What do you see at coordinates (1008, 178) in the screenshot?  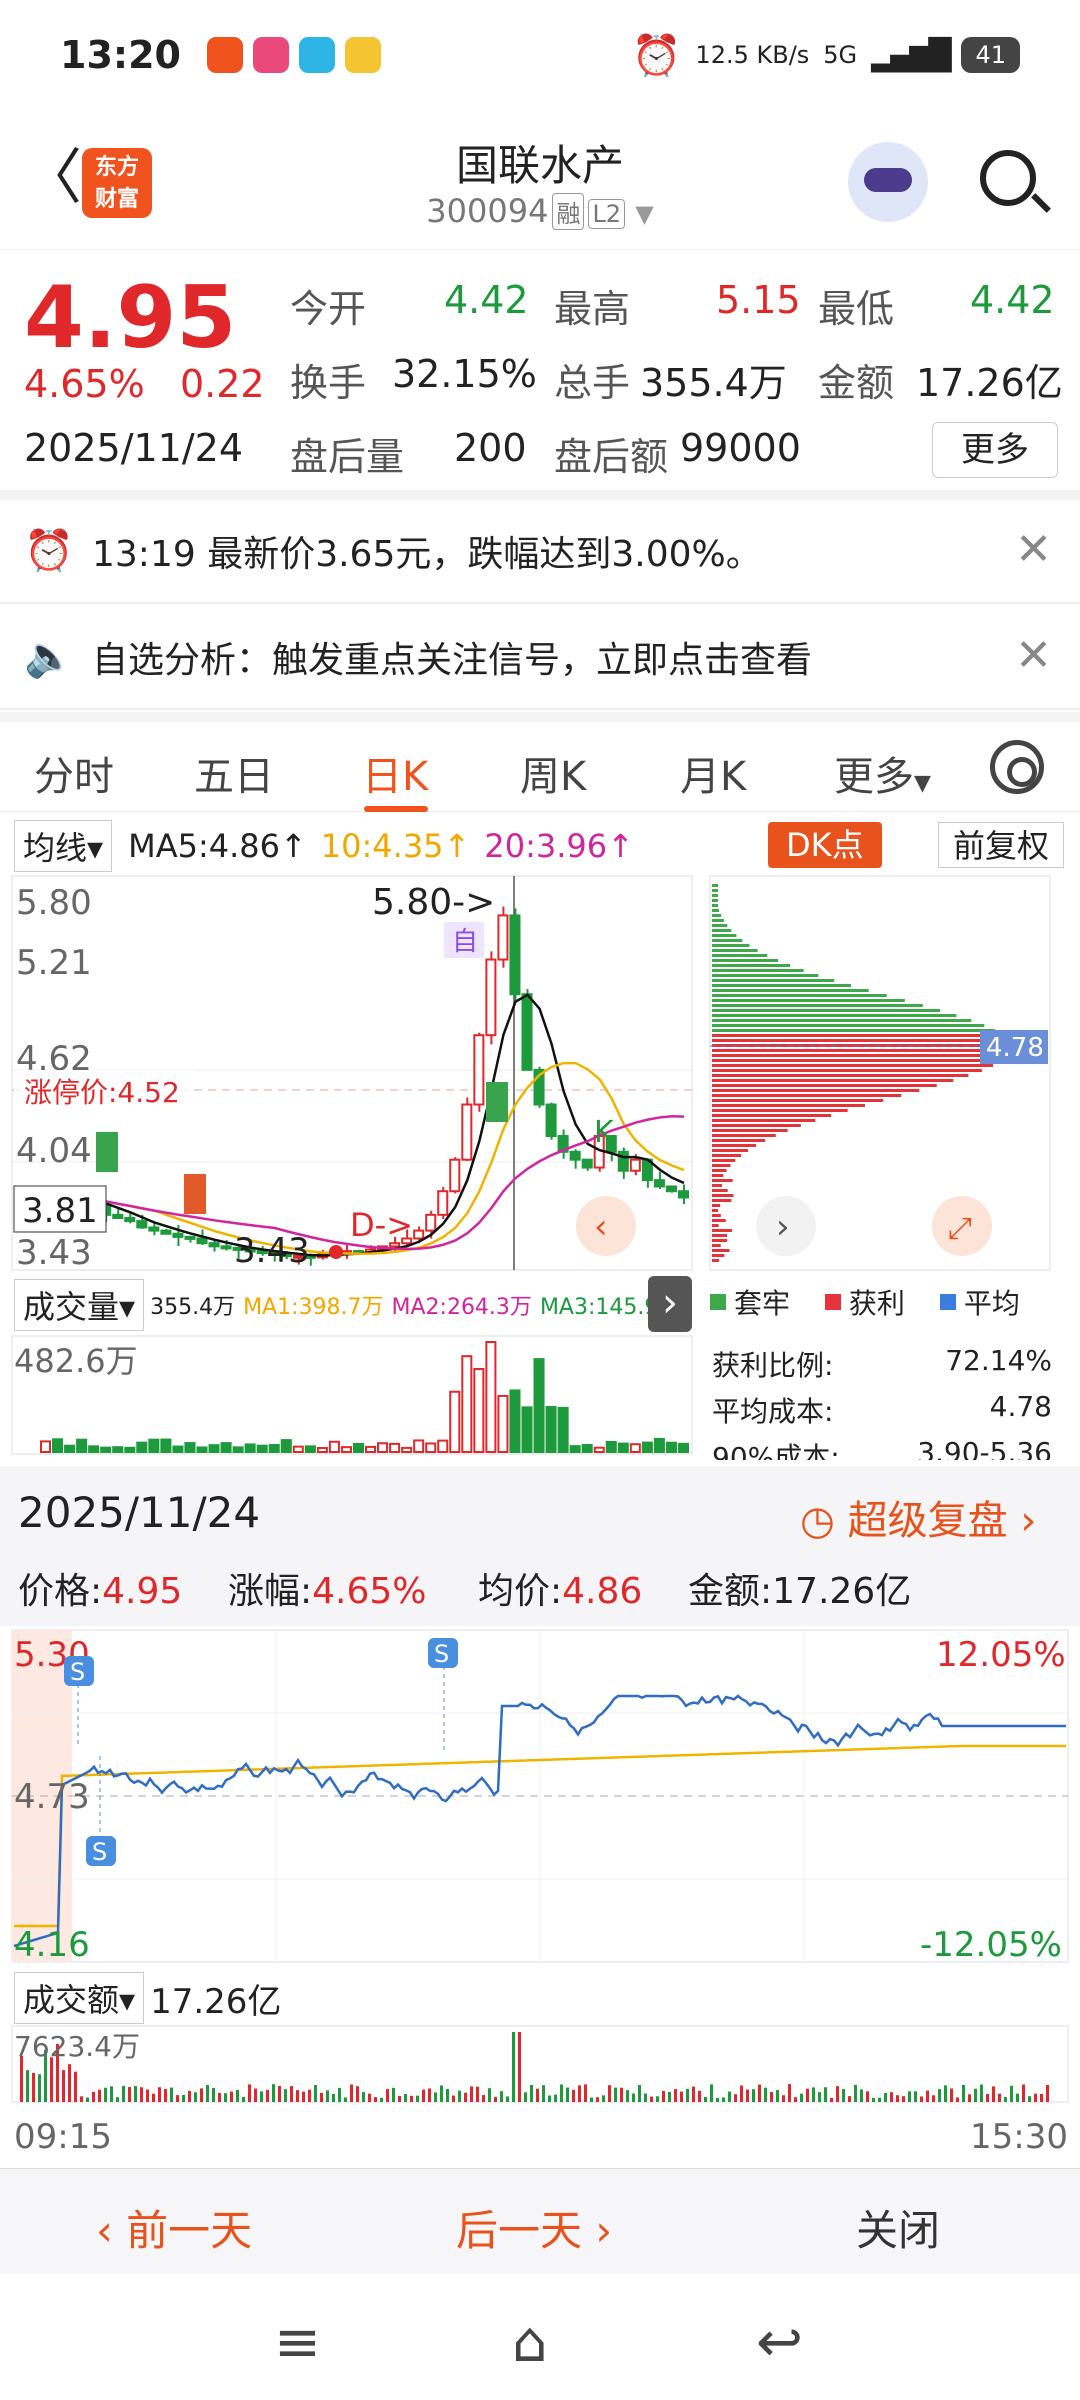 I see `search-icon` at bounding box center [1008, 178].